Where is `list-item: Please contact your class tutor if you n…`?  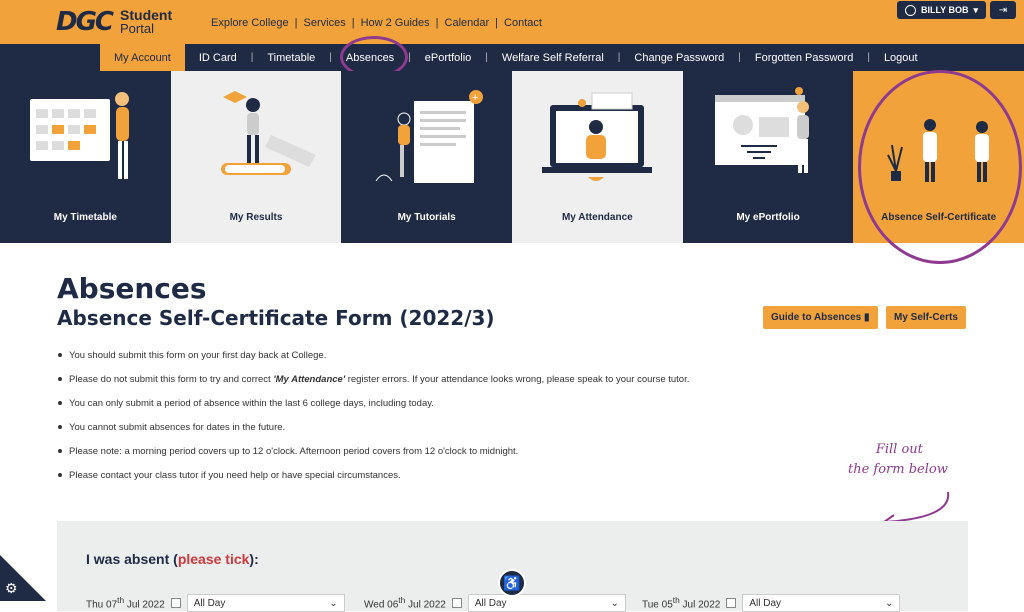
list-item: Please contact your class tutor if you n… is located at coordinates (373, 482).